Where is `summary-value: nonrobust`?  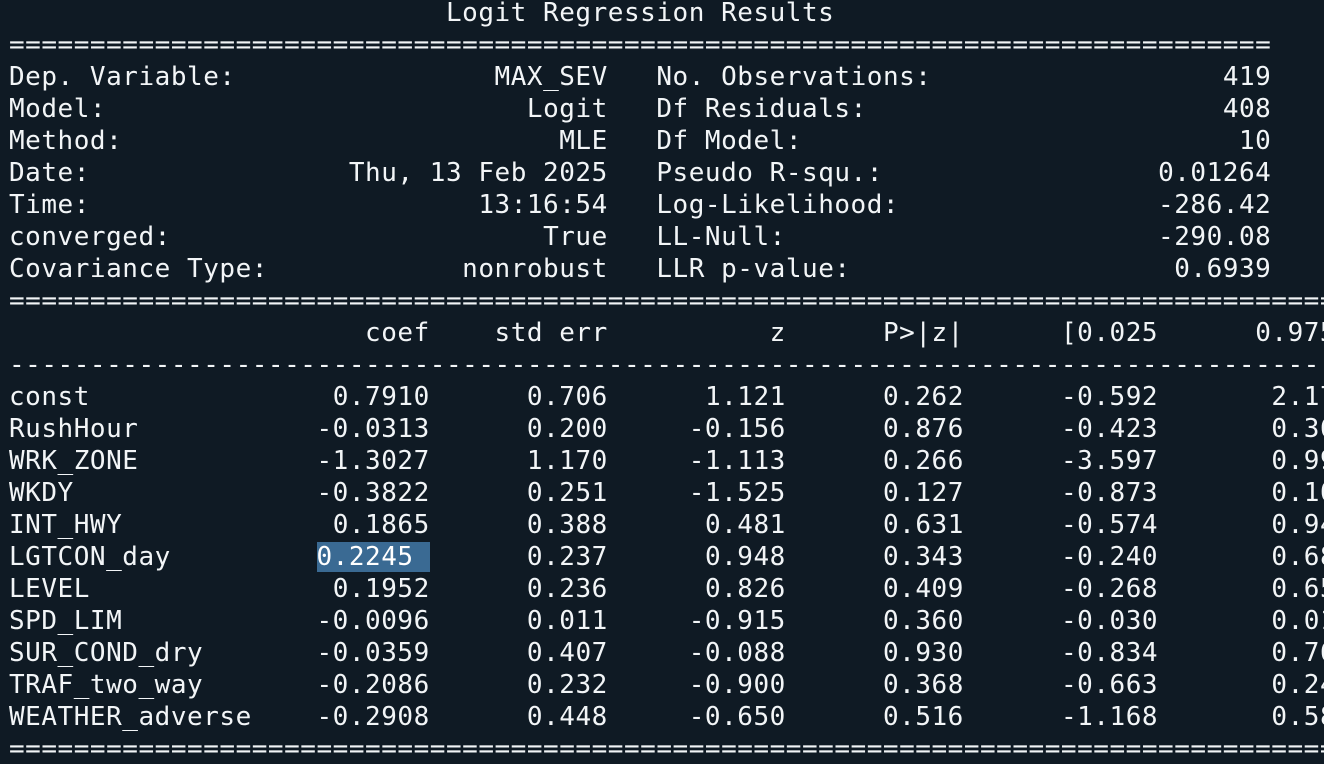 summary-value: nonrobust is located at coordinates (535, 269).